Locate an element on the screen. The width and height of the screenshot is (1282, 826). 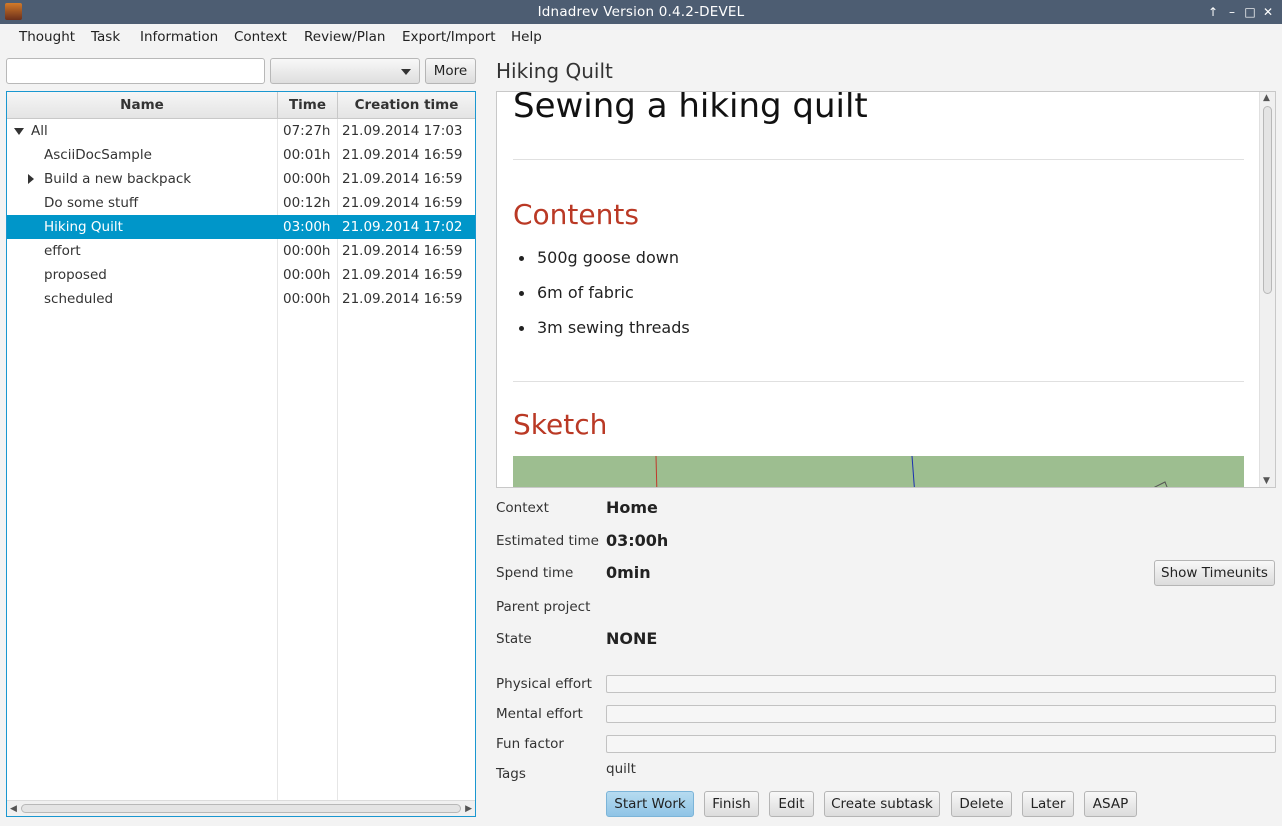
delete-button: Delete is located at coordinates (981, 804).